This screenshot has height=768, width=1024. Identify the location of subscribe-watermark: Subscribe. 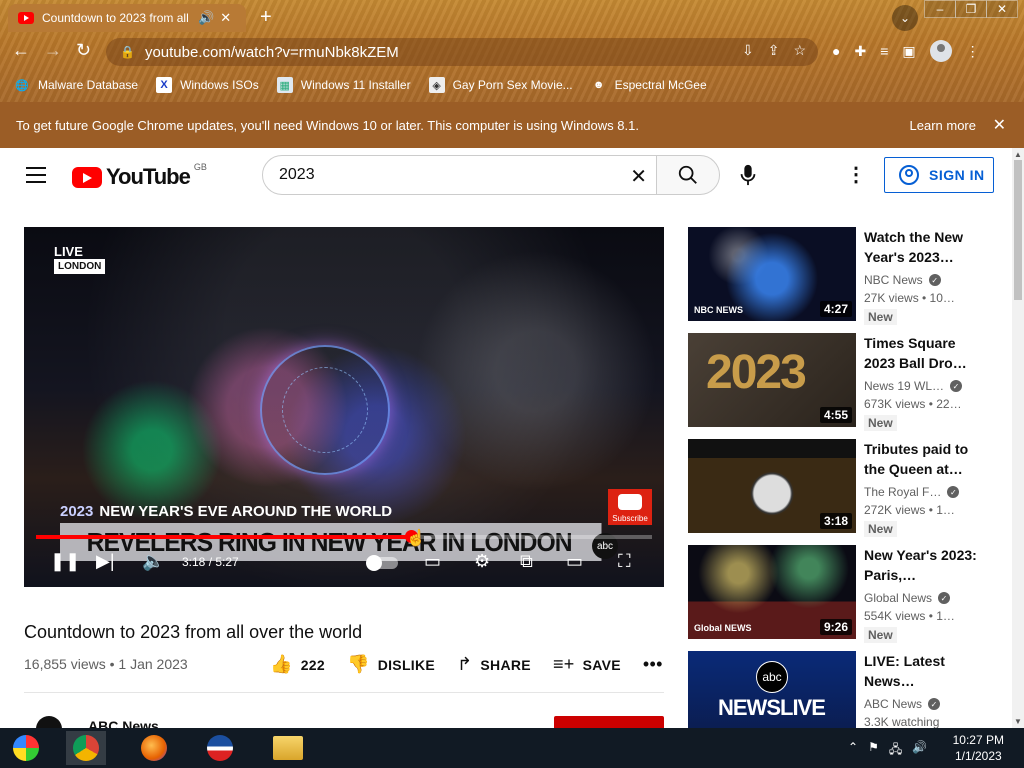
(630, 507).